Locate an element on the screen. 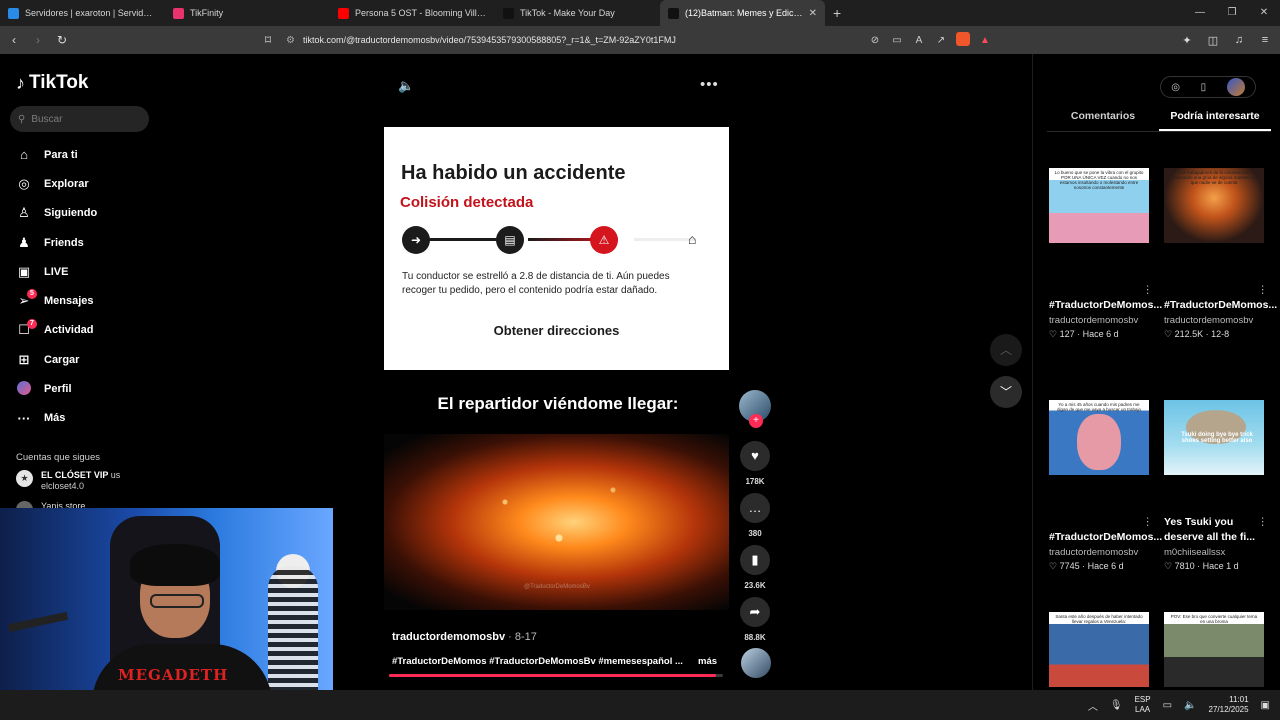  user-avatar is located at coordinates (1235, 87).